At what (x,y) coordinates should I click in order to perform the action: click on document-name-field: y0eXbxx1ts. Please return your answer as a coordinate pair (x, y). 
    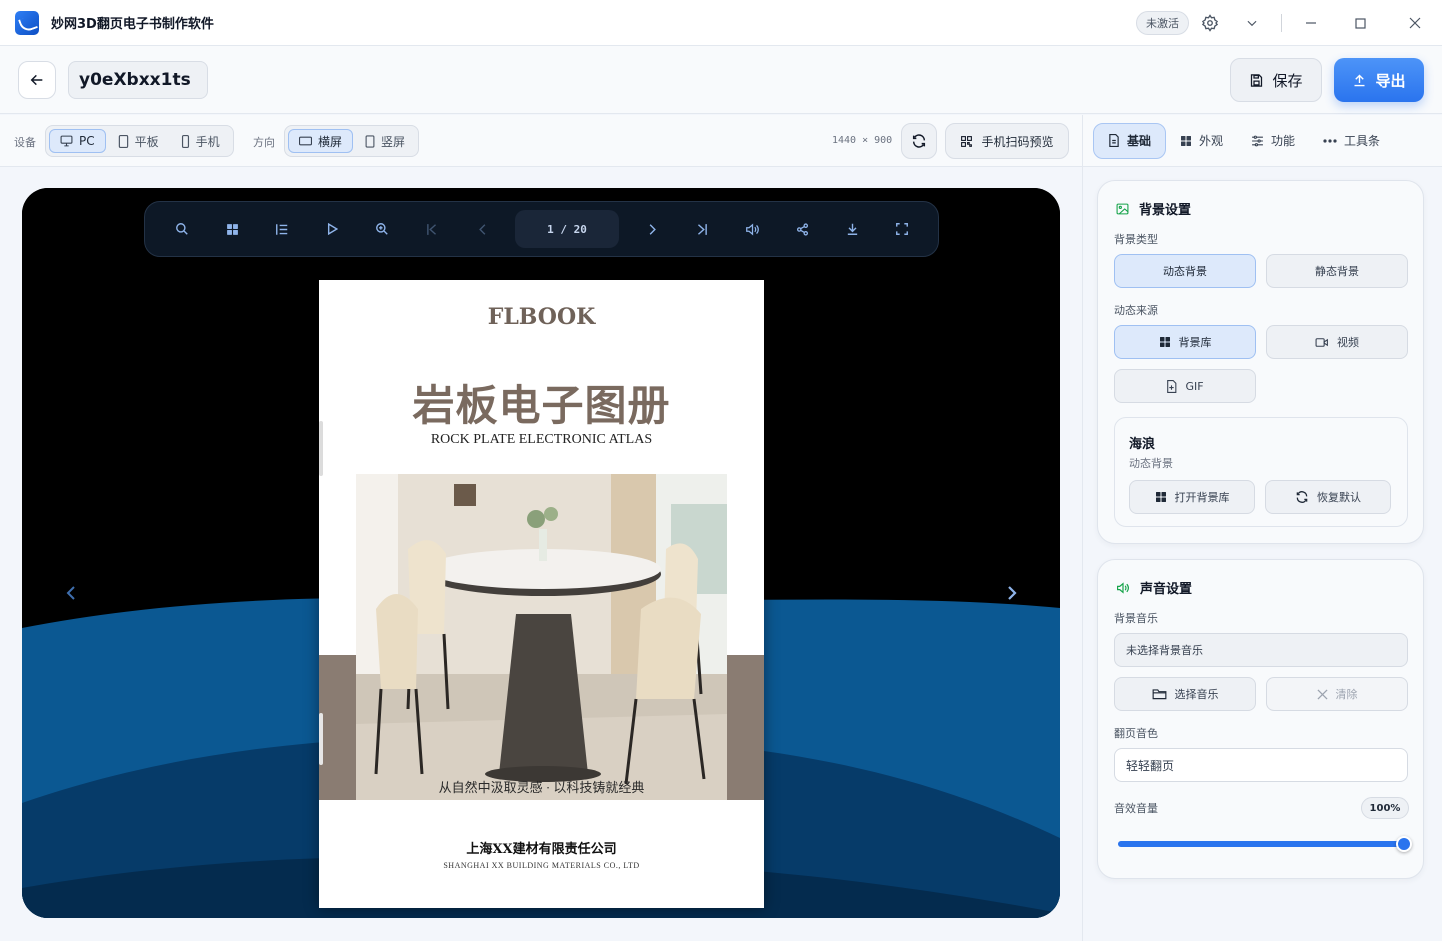
    Looking at the image, I should click on (138, 80).